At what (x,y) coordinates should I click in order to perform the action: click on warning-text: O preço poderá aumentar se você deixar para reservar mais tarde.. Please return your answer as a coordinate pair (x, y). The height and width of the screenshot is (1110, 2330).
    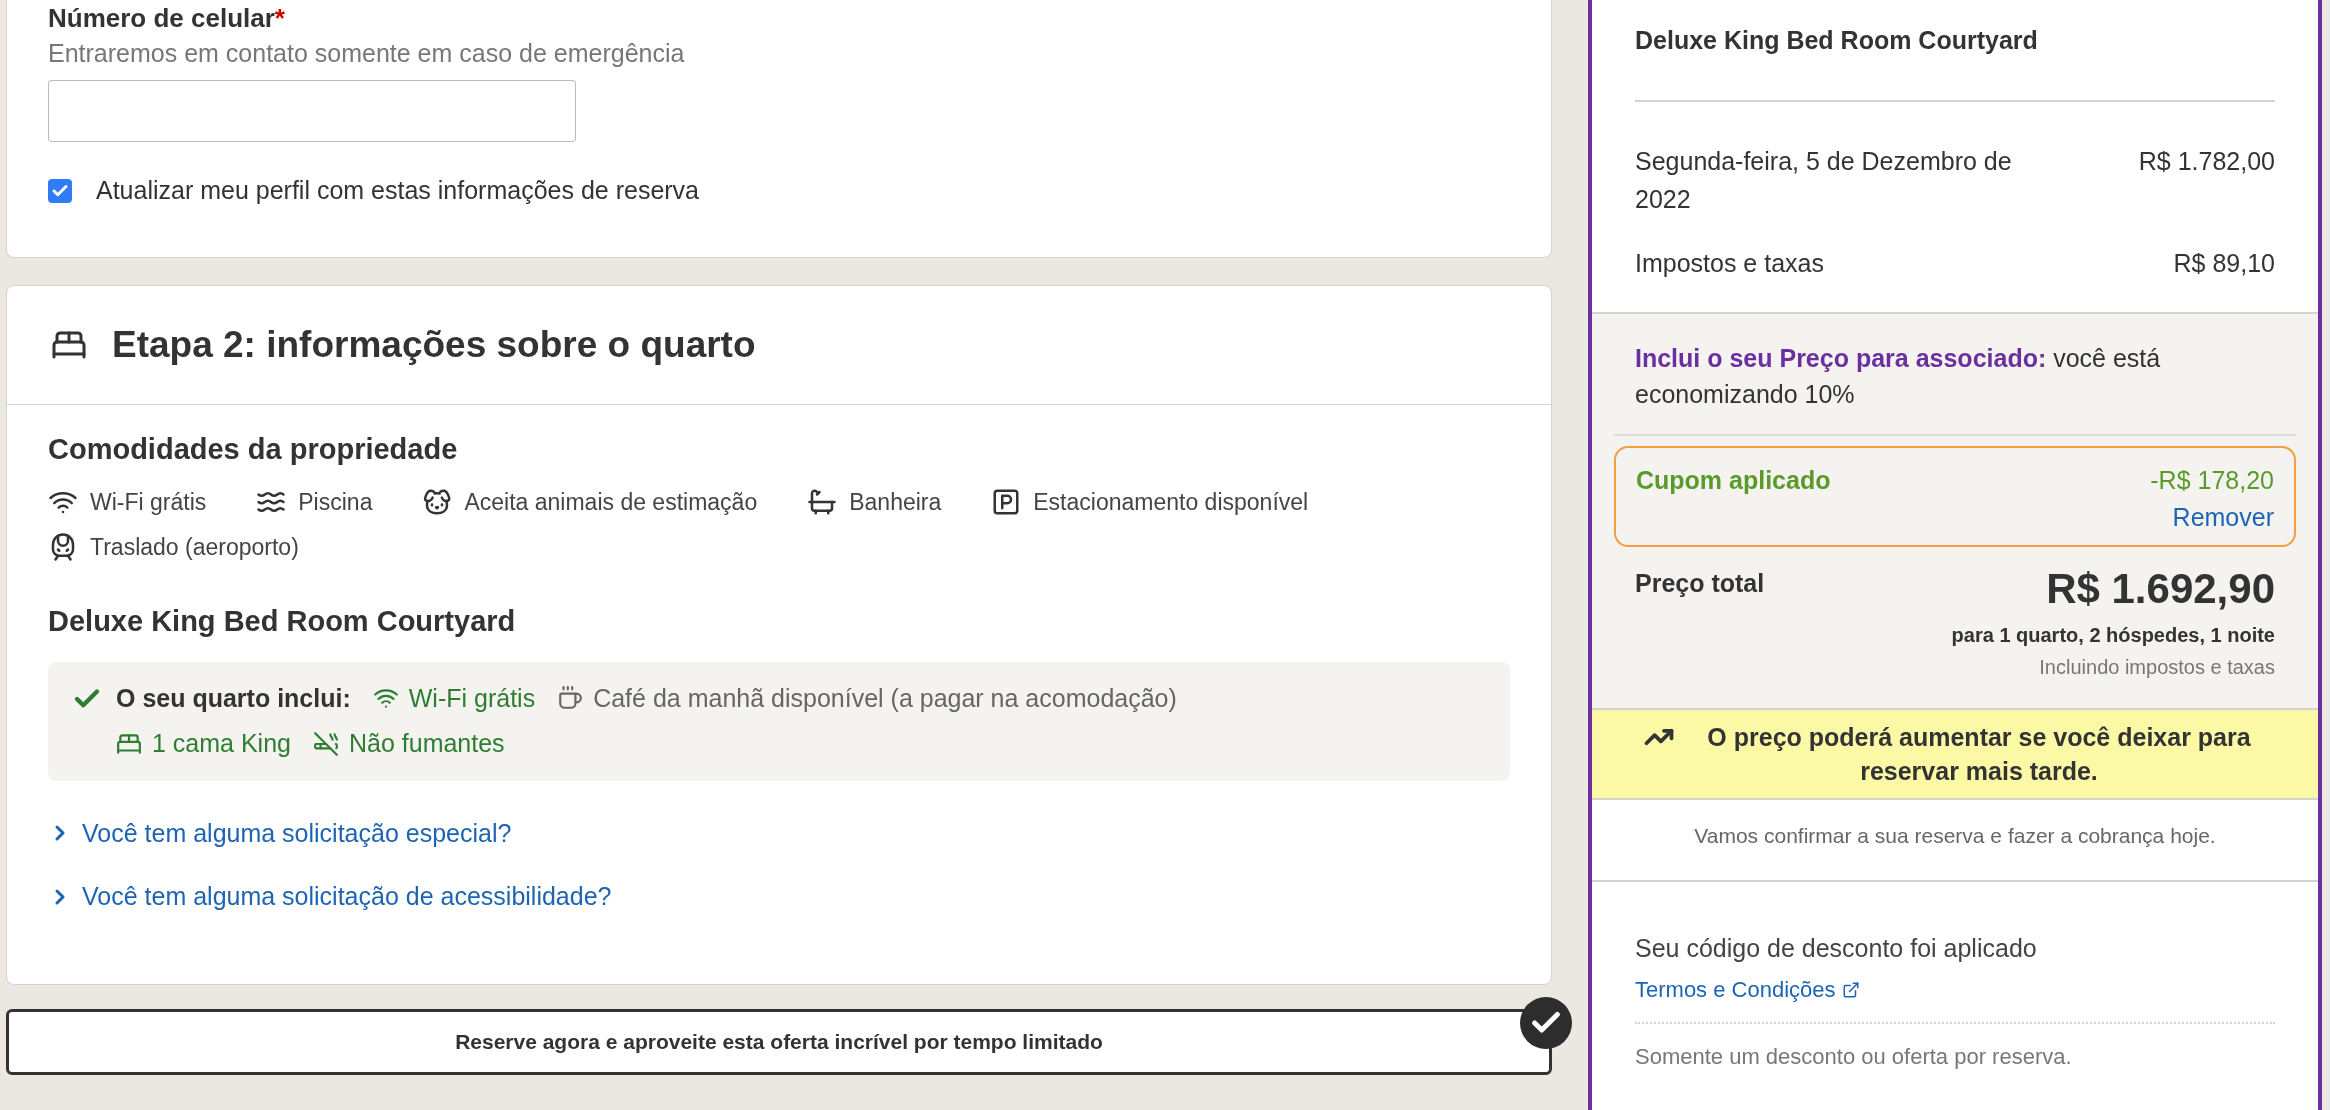
    Looking at the image, I should click on (1979, 754).